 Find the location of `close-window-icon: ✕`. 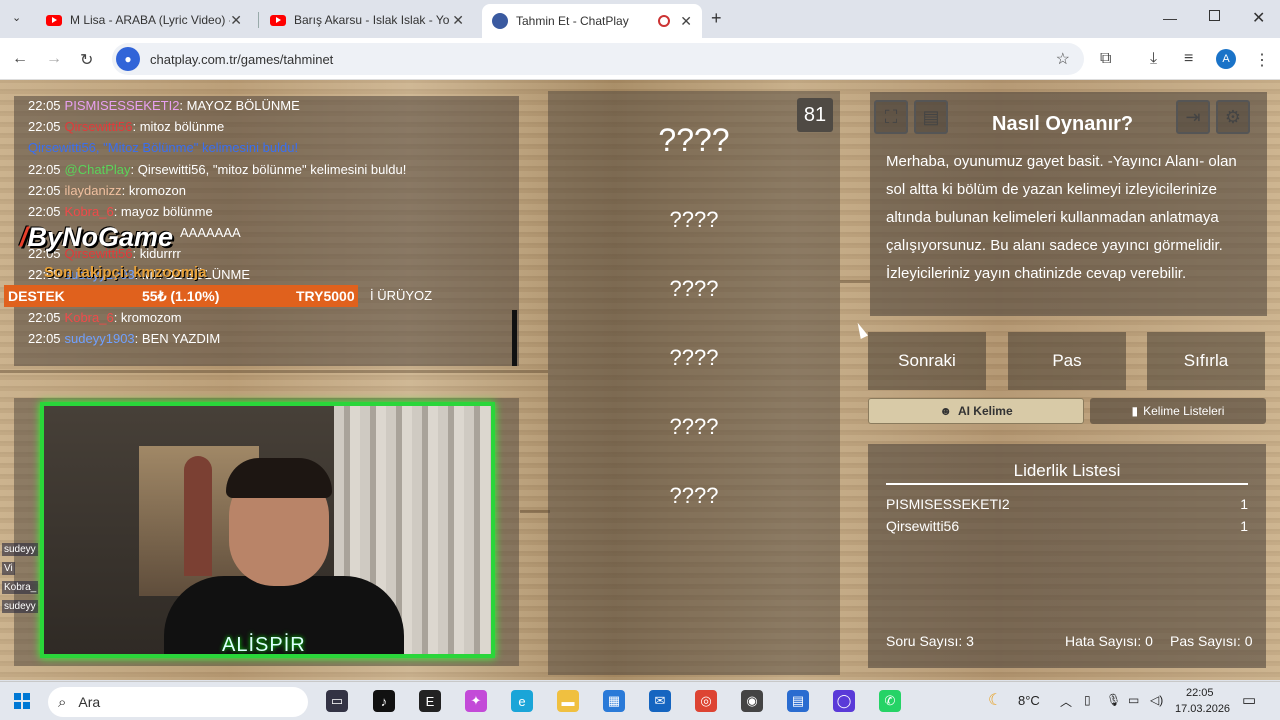

close-window-icon: ✕ is located at coordinates (1258, 18).